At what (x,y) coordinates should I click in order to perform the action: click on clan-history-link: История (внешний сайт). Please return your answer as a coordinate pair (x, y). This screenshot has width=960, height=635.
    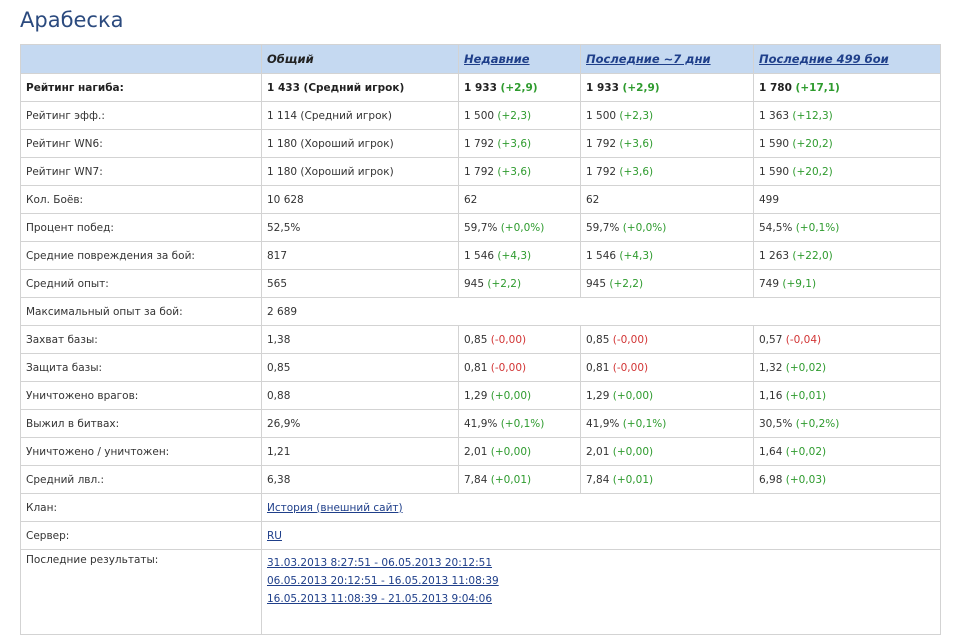
    Looking at the image, I should click on (335, 508).